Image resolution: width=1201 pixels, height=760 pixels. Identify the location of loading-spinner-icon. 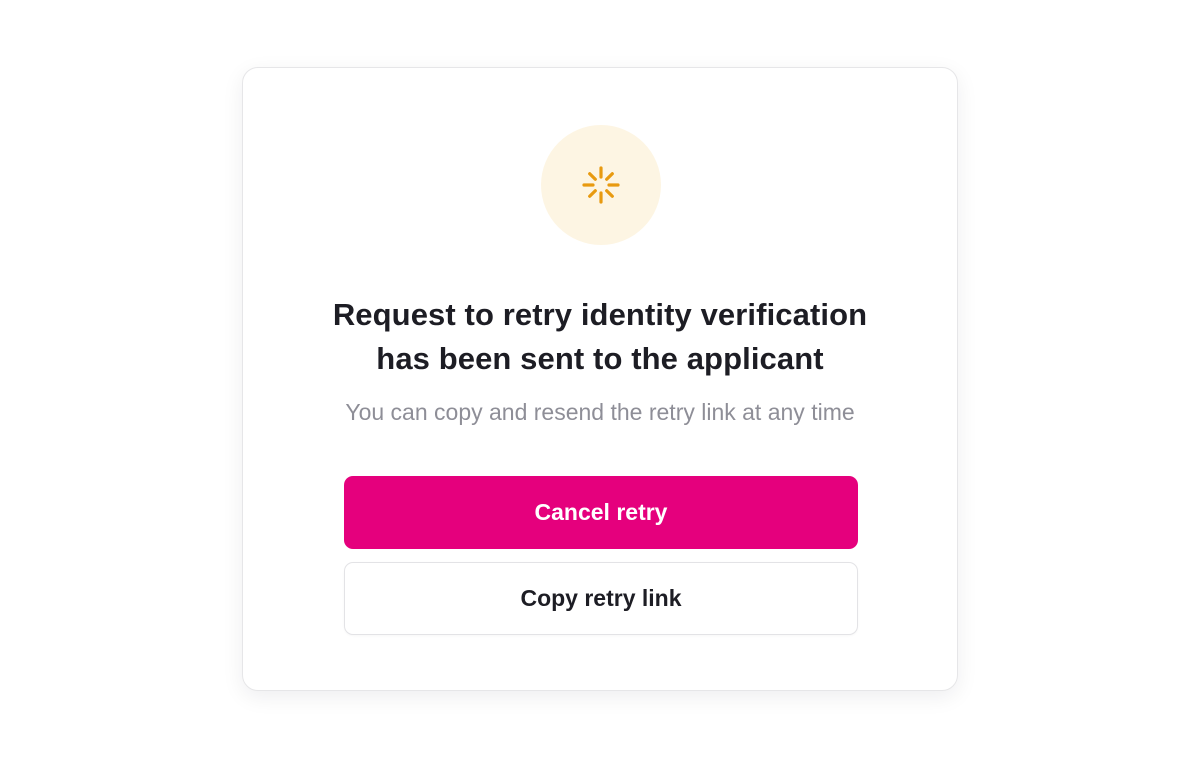
(601, 185).